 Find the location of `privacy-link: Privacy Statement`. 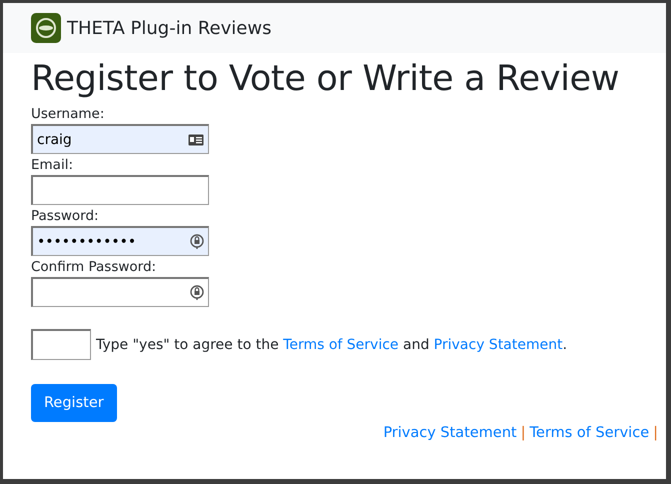

privacy-link: Privacy Statement is located at coordinates (498, 344).